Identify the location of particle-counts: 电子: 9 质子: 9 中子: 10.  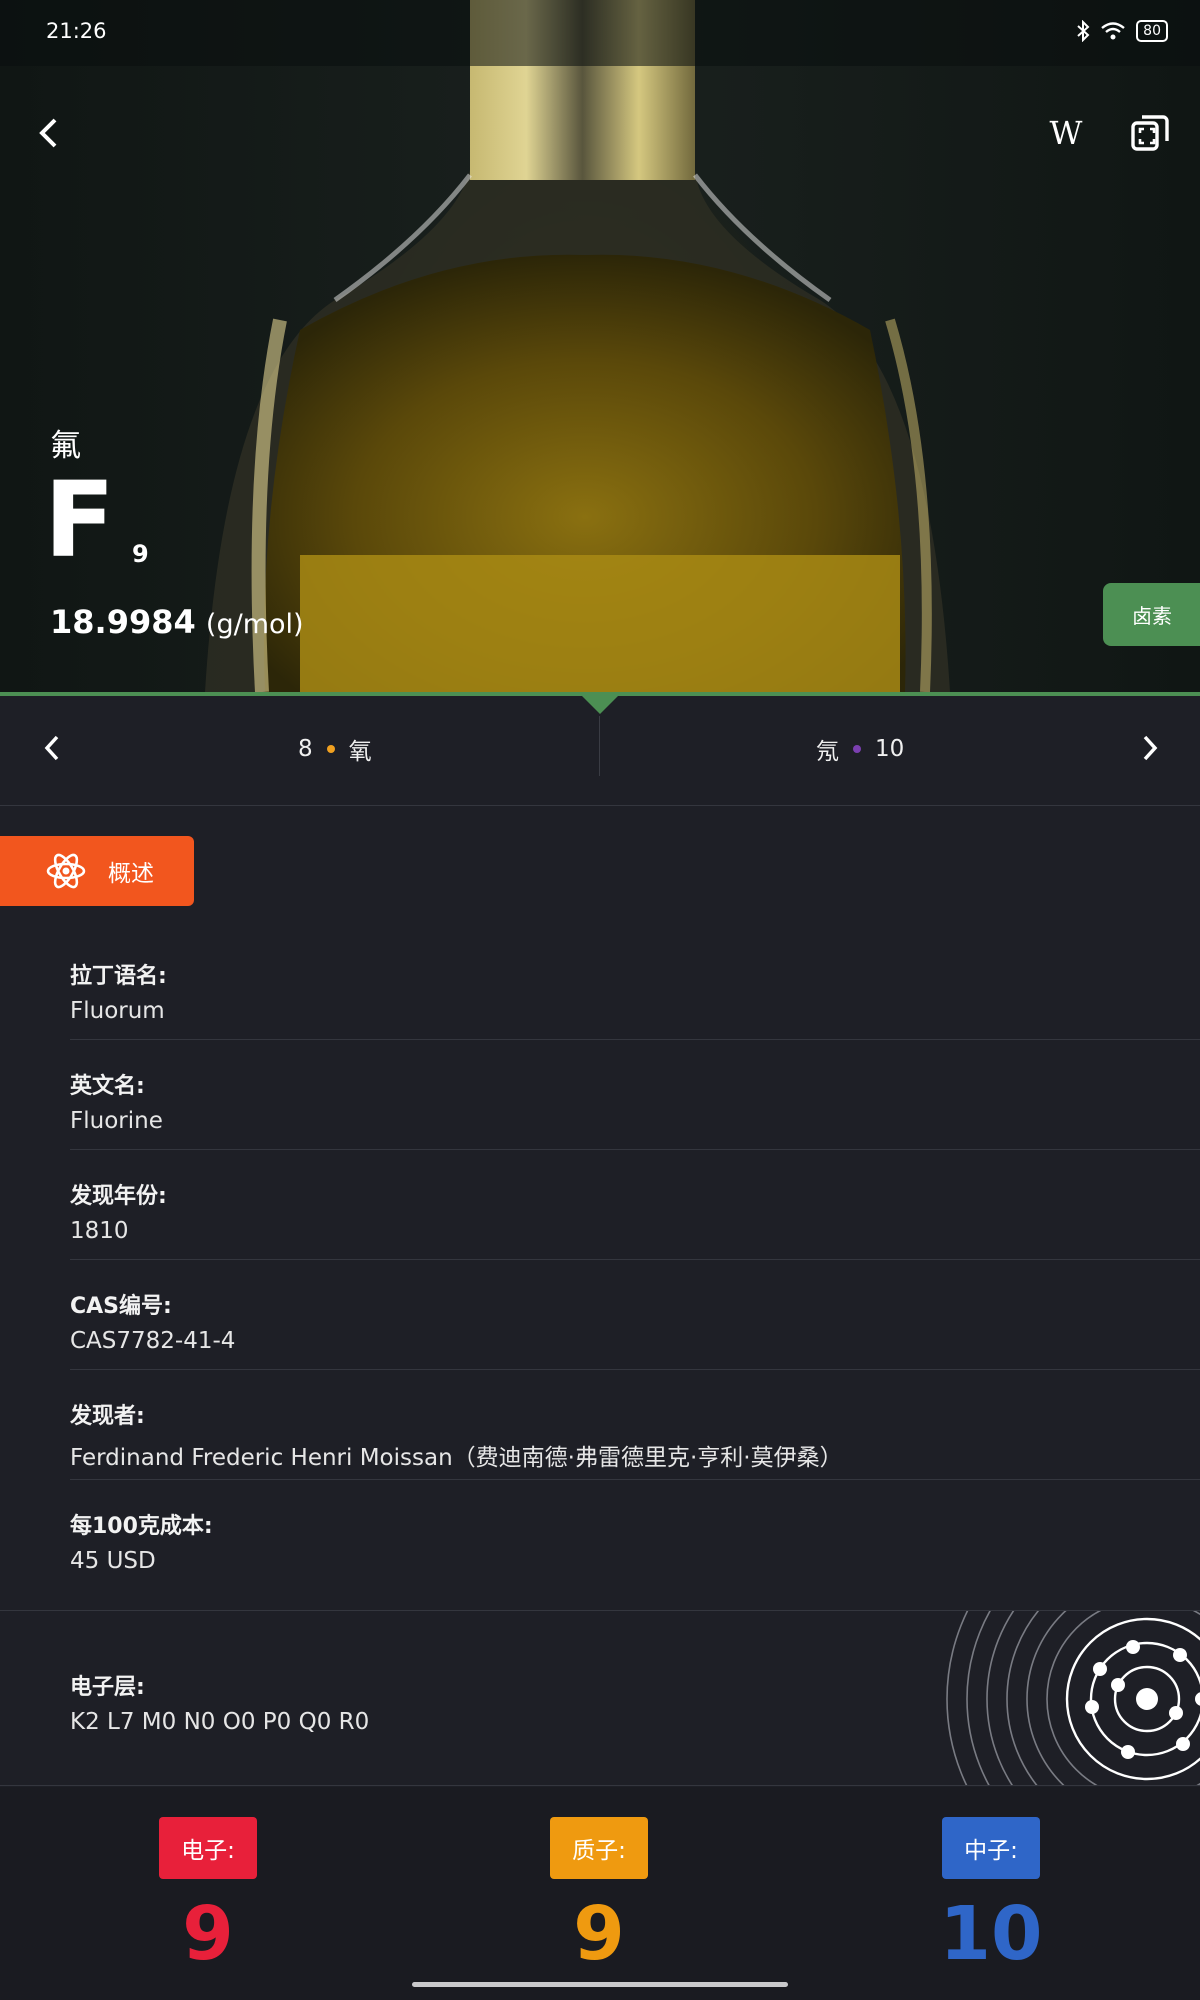
(600, 1893).